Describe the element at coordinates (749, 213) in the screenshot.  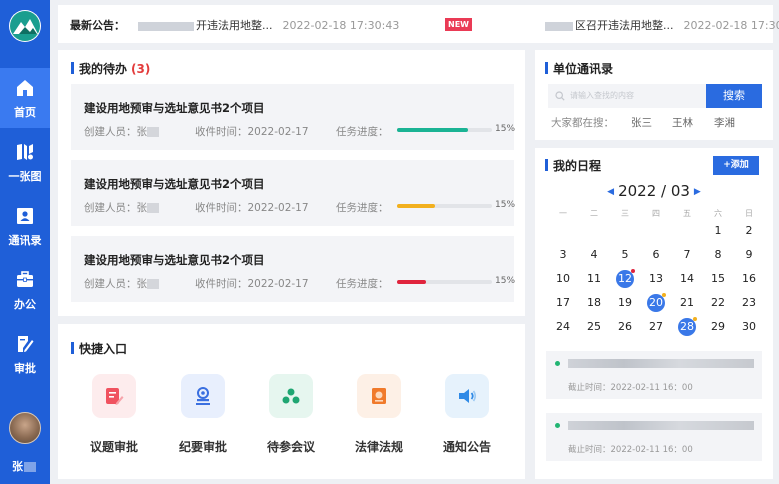
I see `weekday-label: 日` at that location.